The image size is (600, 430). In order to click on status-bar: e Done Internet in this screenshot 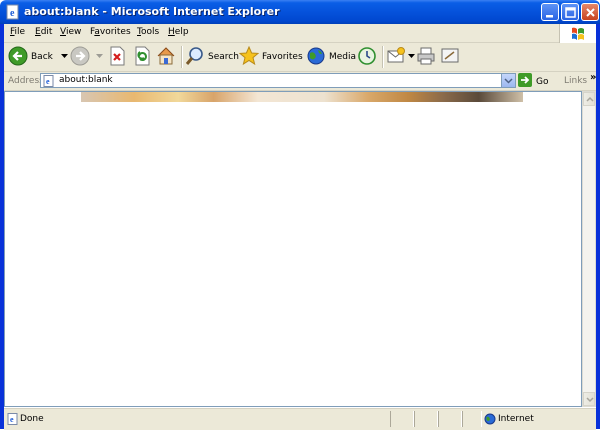, I will do `click(300, 419)`.